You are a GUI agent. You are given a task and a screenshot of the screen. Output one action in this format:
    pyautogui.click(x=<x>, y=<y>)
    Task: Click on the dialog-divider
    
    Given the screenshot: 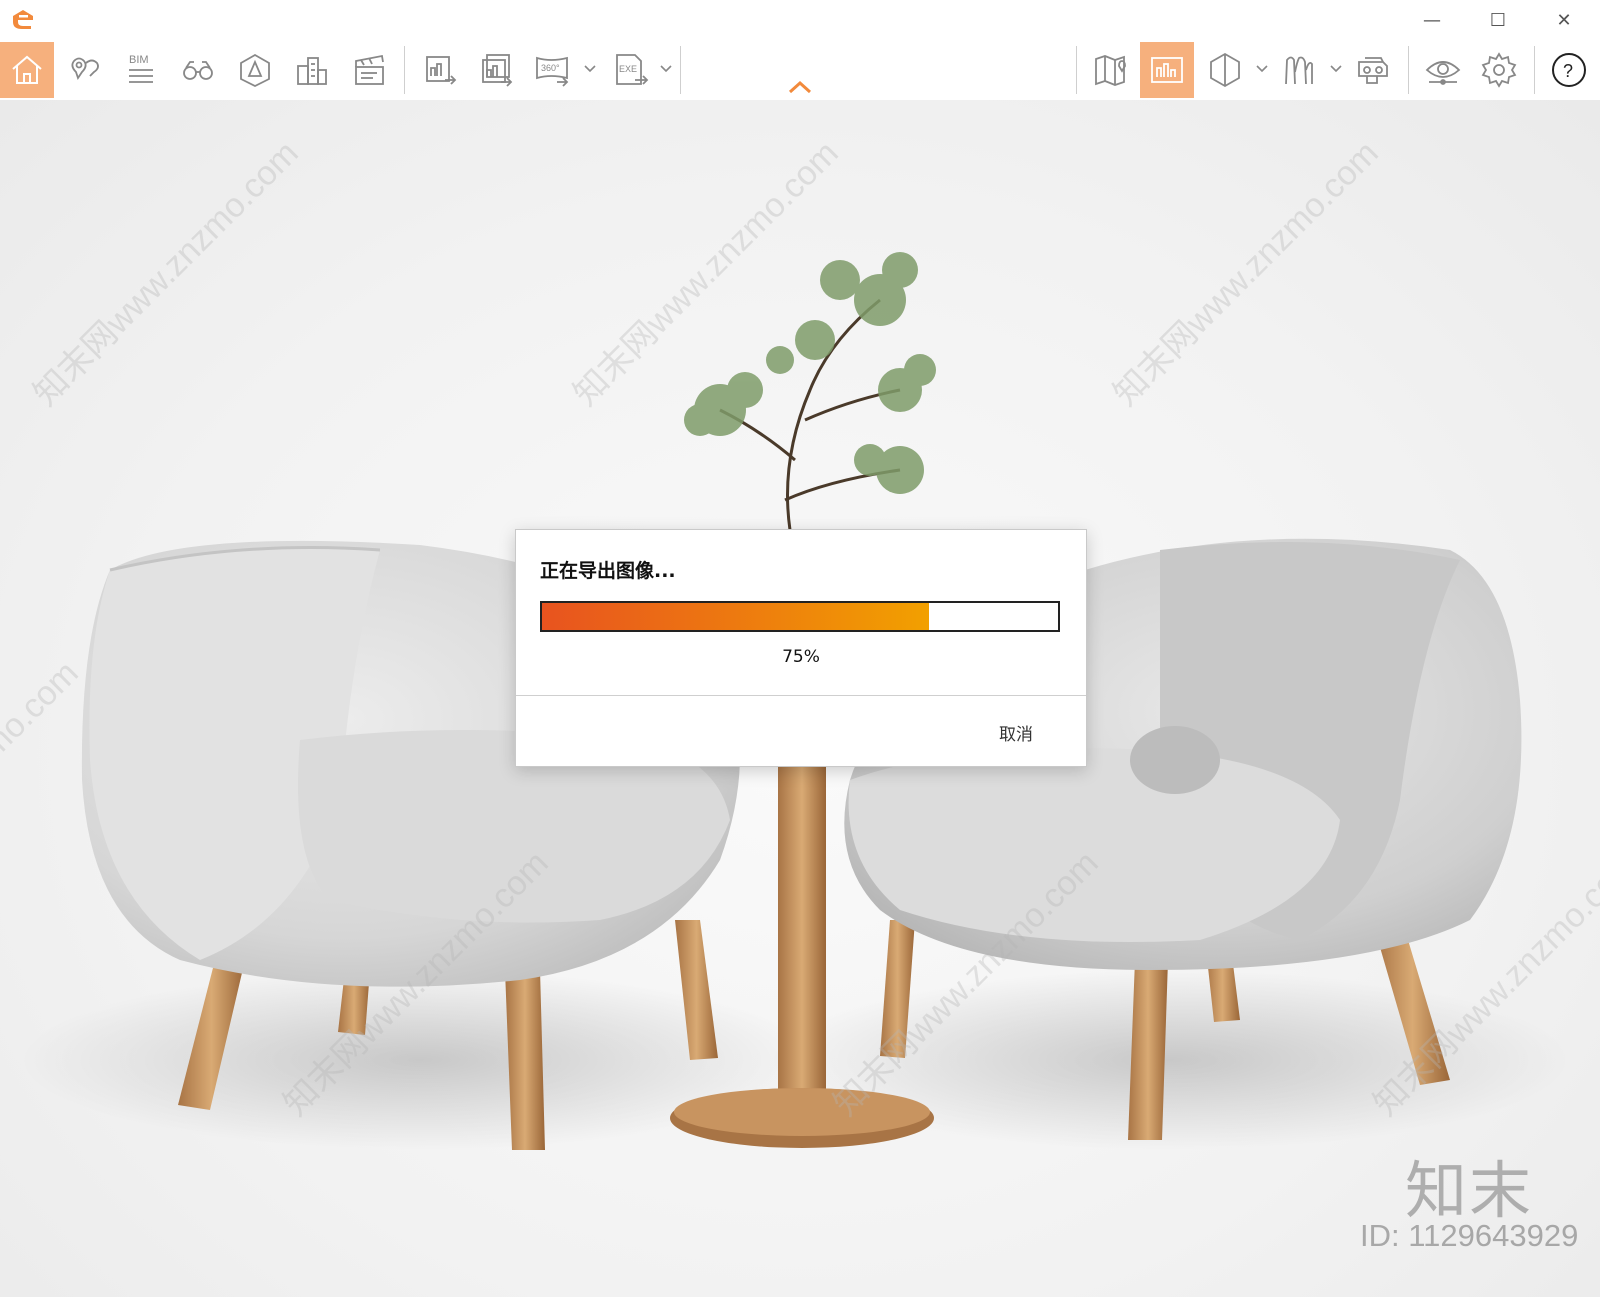 What is the action you would take?
    pyautogui.click(x=801, y=695)
    